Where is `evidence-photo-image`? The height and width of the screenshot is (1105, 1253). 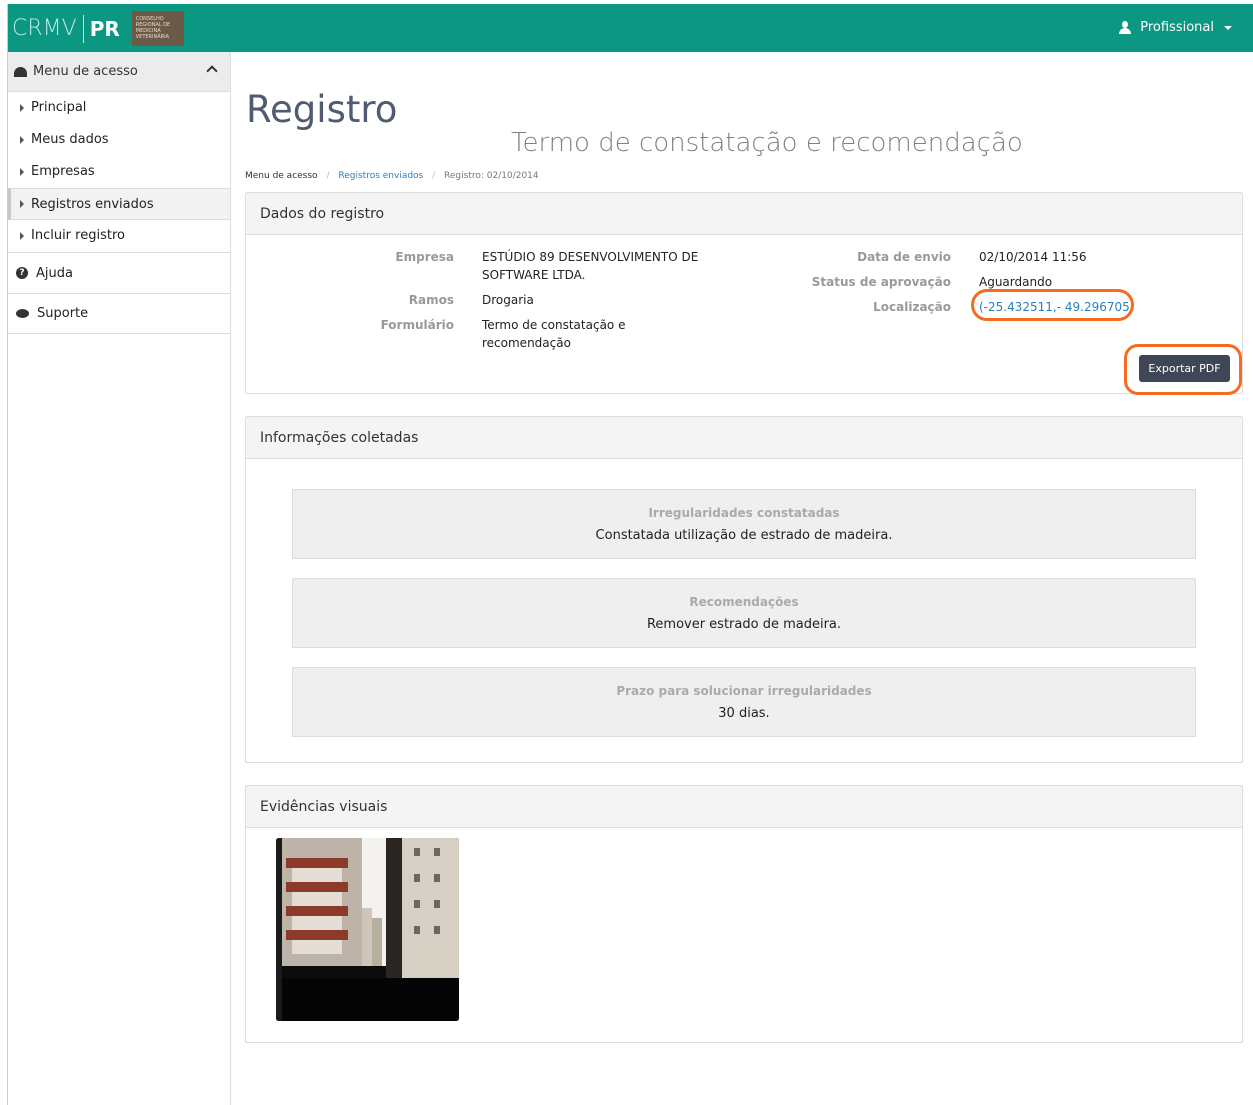 evidence-photo-image is located at coordinates (367, 929).